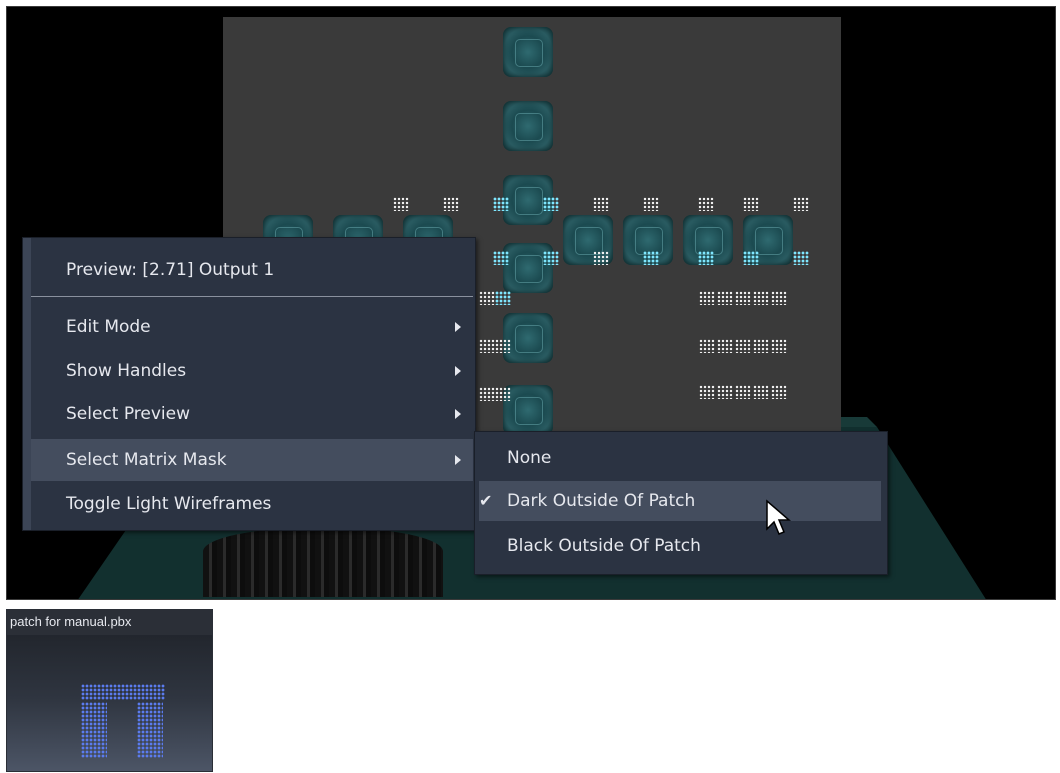 The height and width of the screenshot is (773, 1060). I want to click on menu-item-label: Toggle Light Wireframes, so click(169, 504).